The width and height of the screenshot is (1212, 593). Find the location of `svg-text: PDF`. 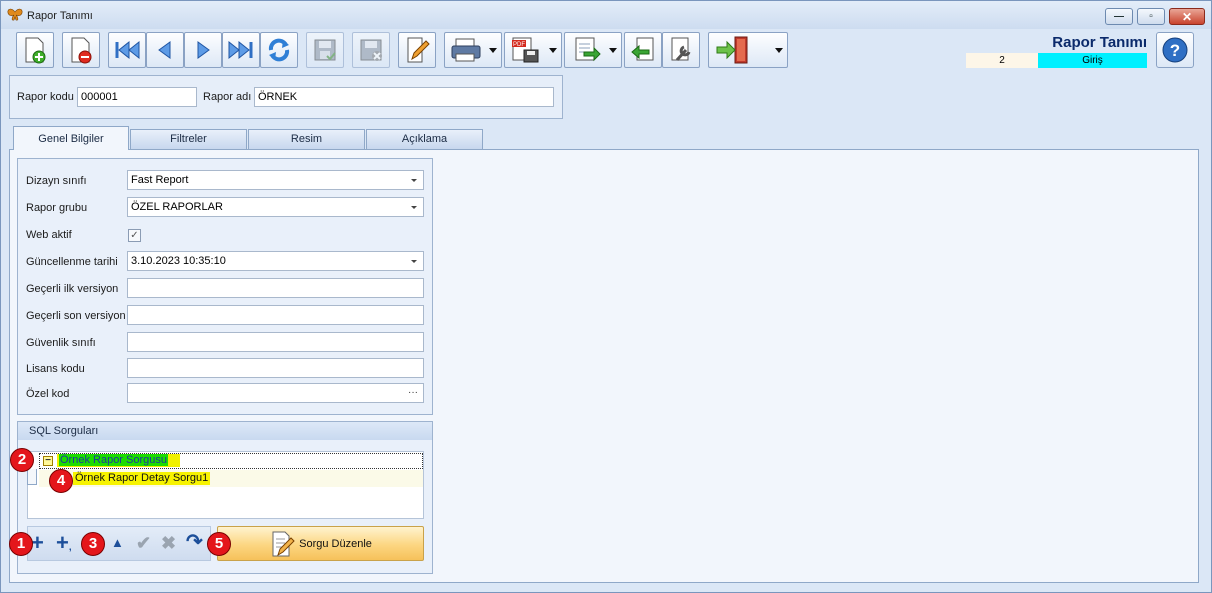

svg-text: PDF is located at coordinates (519, 45).